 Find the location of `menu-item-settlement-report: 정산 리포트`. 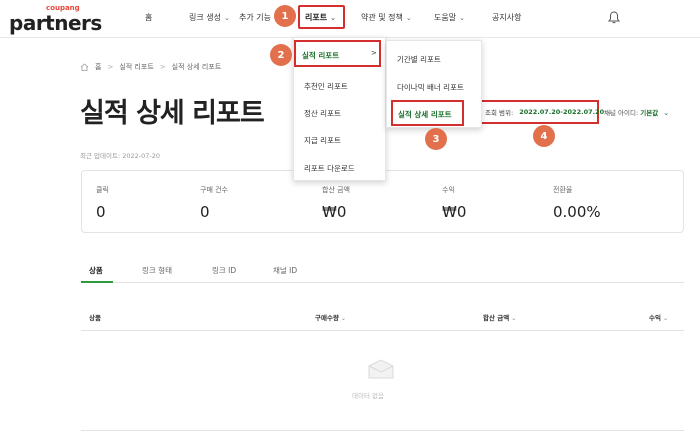

menu-item-settlement-report: 정산 리포트 is located at coordinates (322, 113).